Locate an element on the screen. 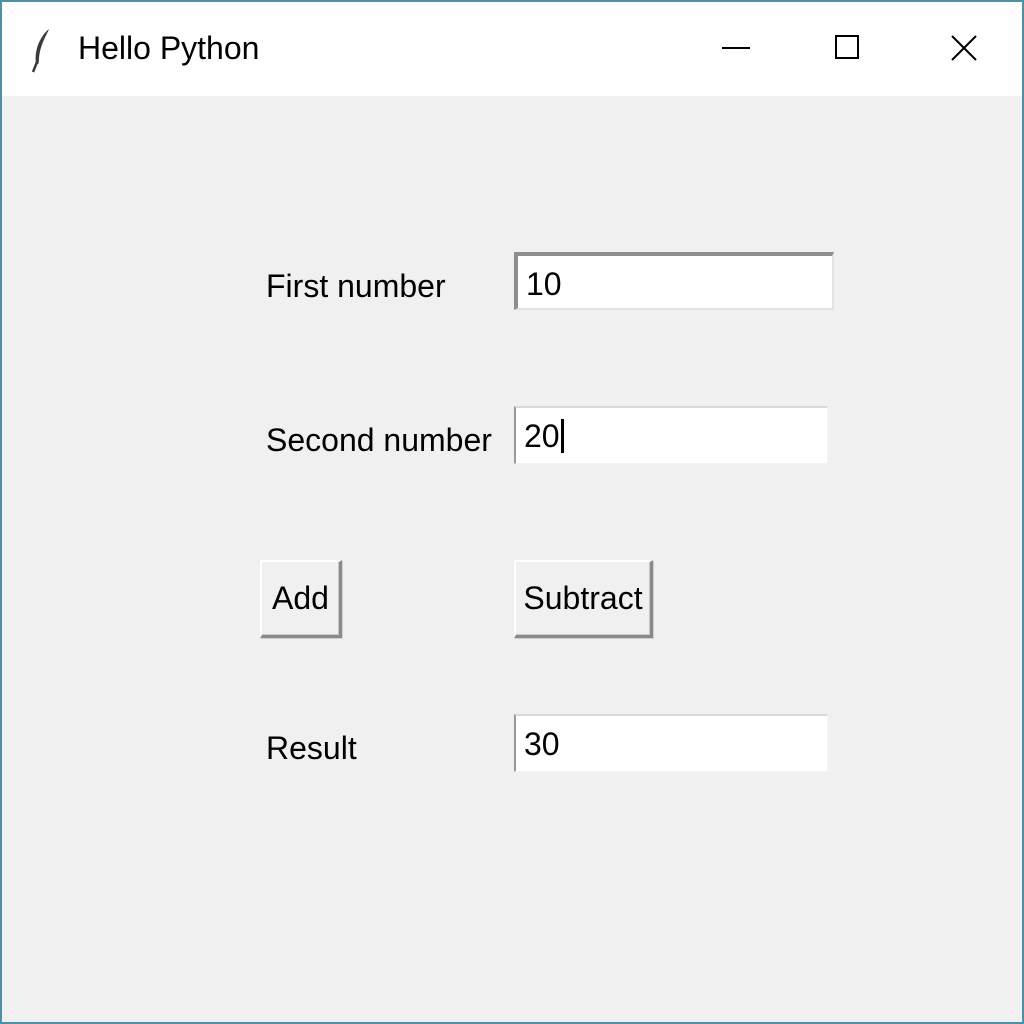 The image size is (1024, 1024). title-bar: Hello Python is located at coordinates (512, 49).